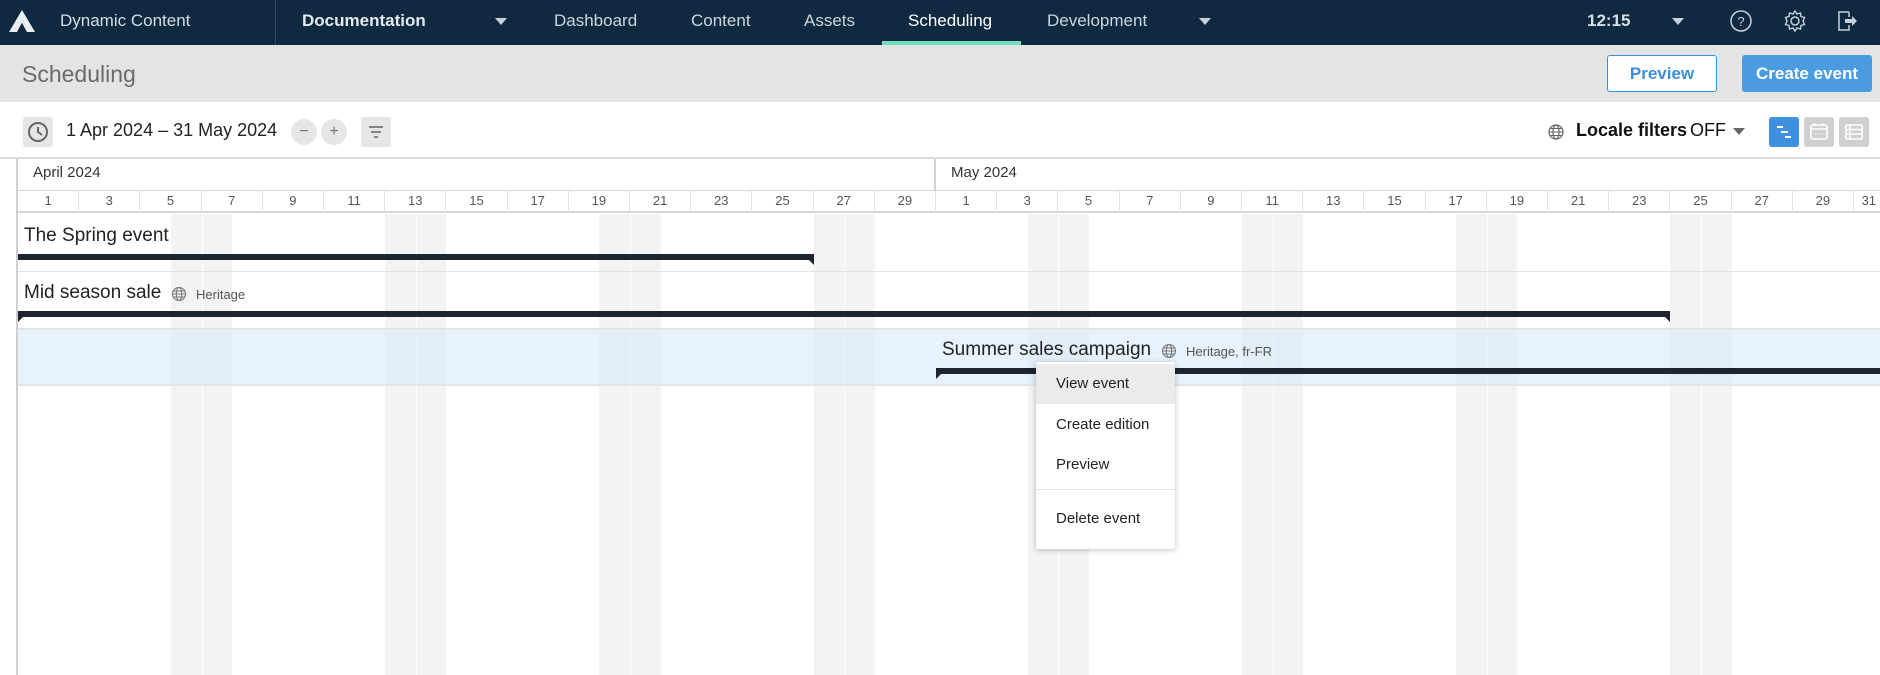 Image resolution: width=1880 pixels, height=675 pixels. Describe the element at coordinates (22, 21) in the screenshot. I see `amplience-logo-icon` at that location.